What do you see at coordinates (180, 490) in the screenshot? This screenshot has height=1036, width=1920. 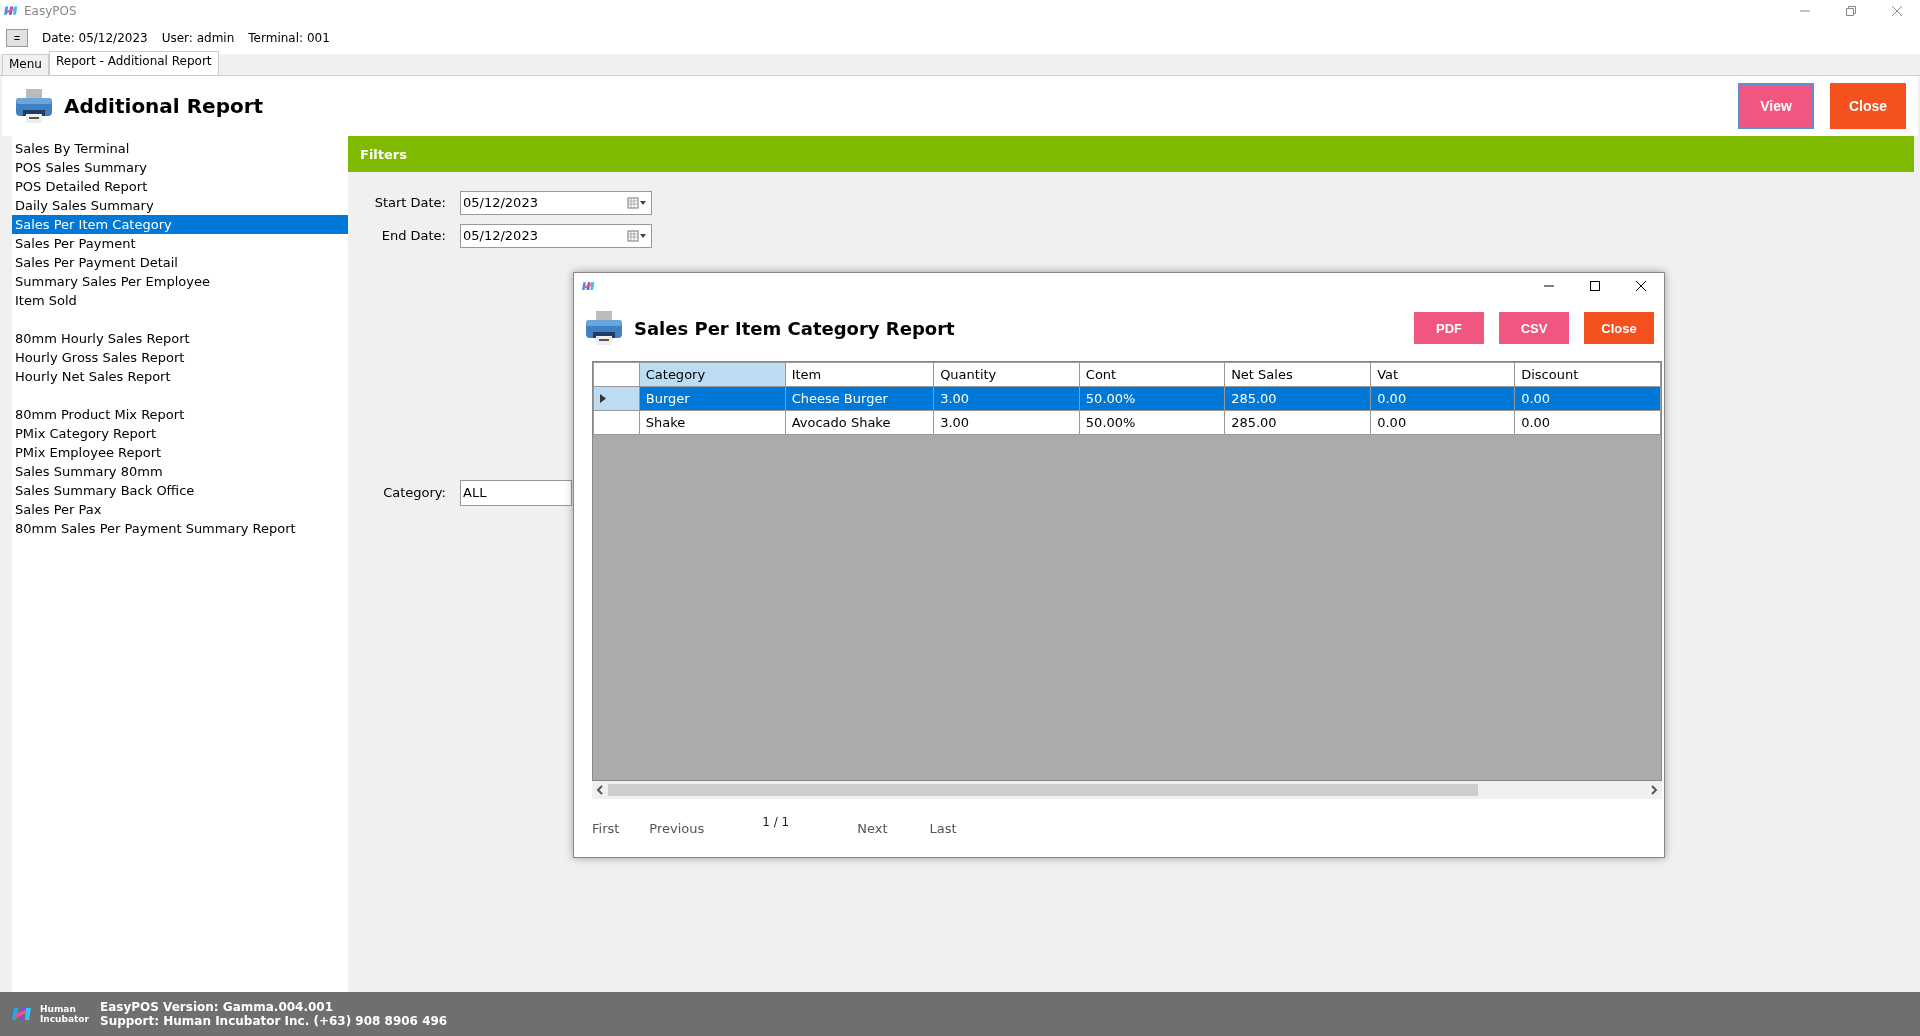 I see `report-item: Sales Summary Back Office` at bounding box center [180, 490].